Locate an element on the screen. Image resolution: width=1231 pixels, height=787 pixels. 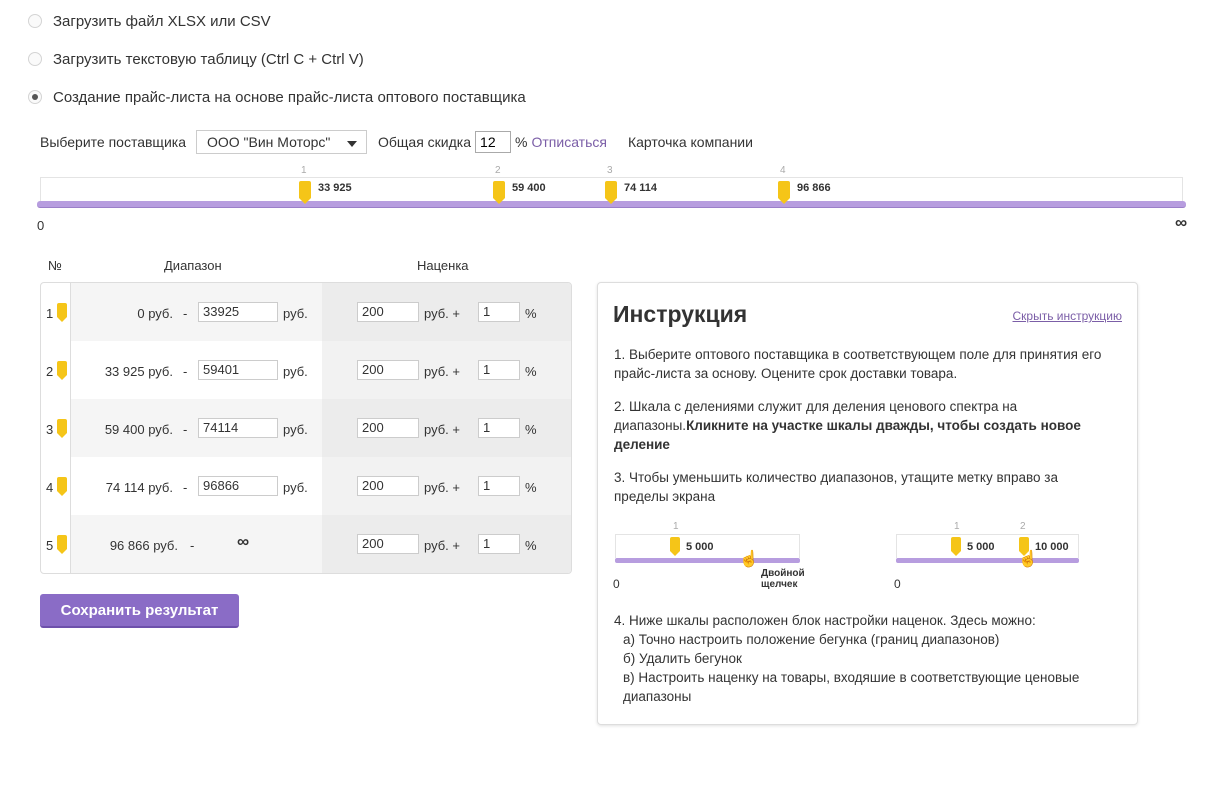
row-number: 1 is located at coordinates (50, 313).